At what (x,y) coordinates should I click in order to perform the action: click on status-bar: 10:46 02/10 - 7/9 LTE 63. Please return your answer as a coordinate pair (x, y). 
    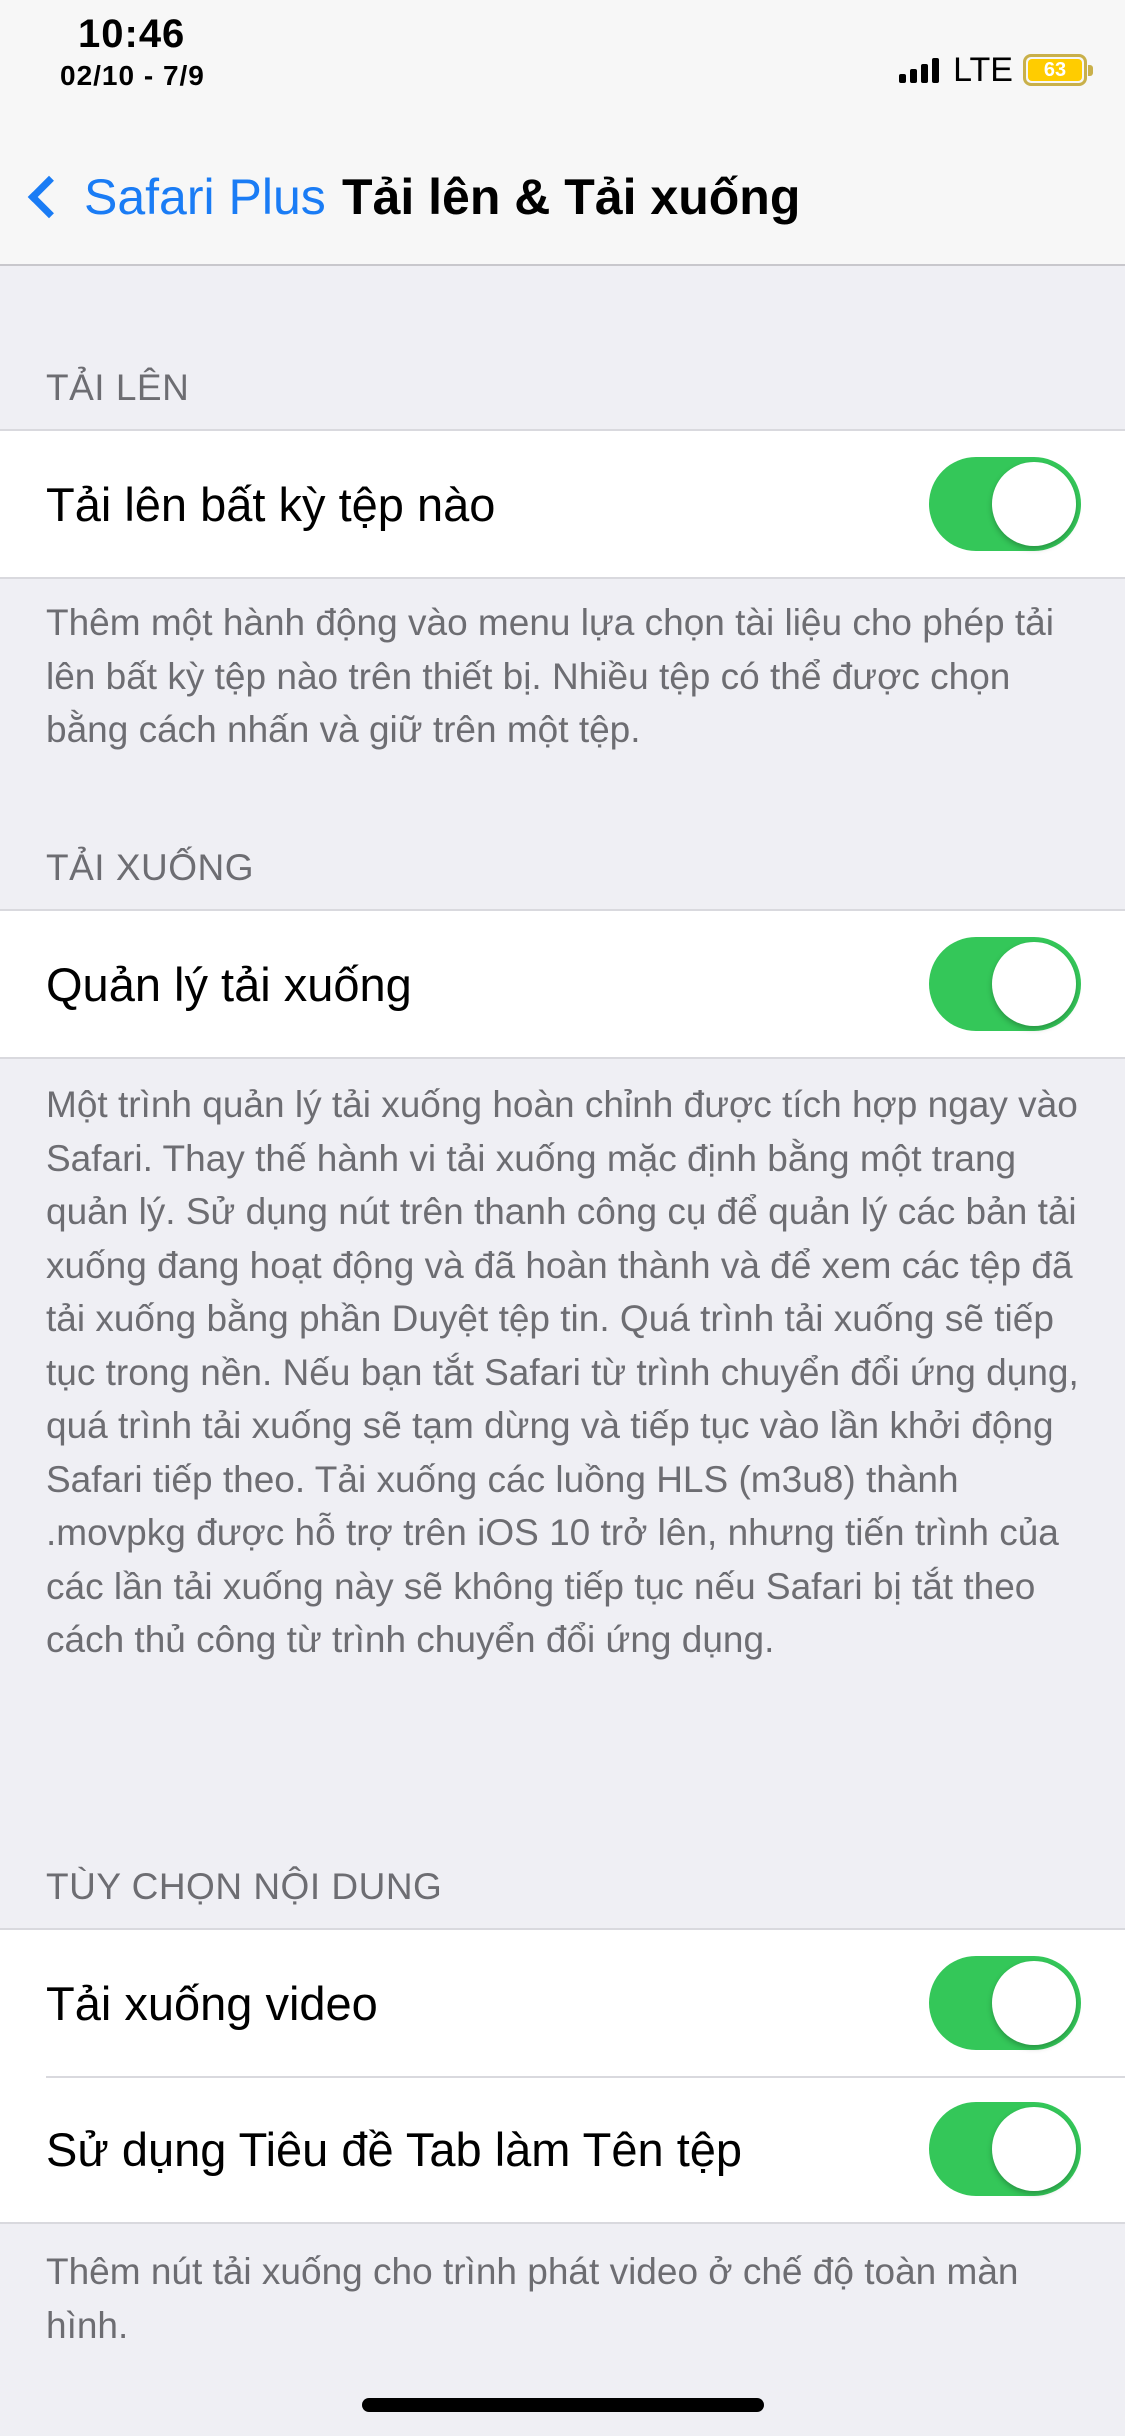
    Looking at the image, I should click on (562, 50).